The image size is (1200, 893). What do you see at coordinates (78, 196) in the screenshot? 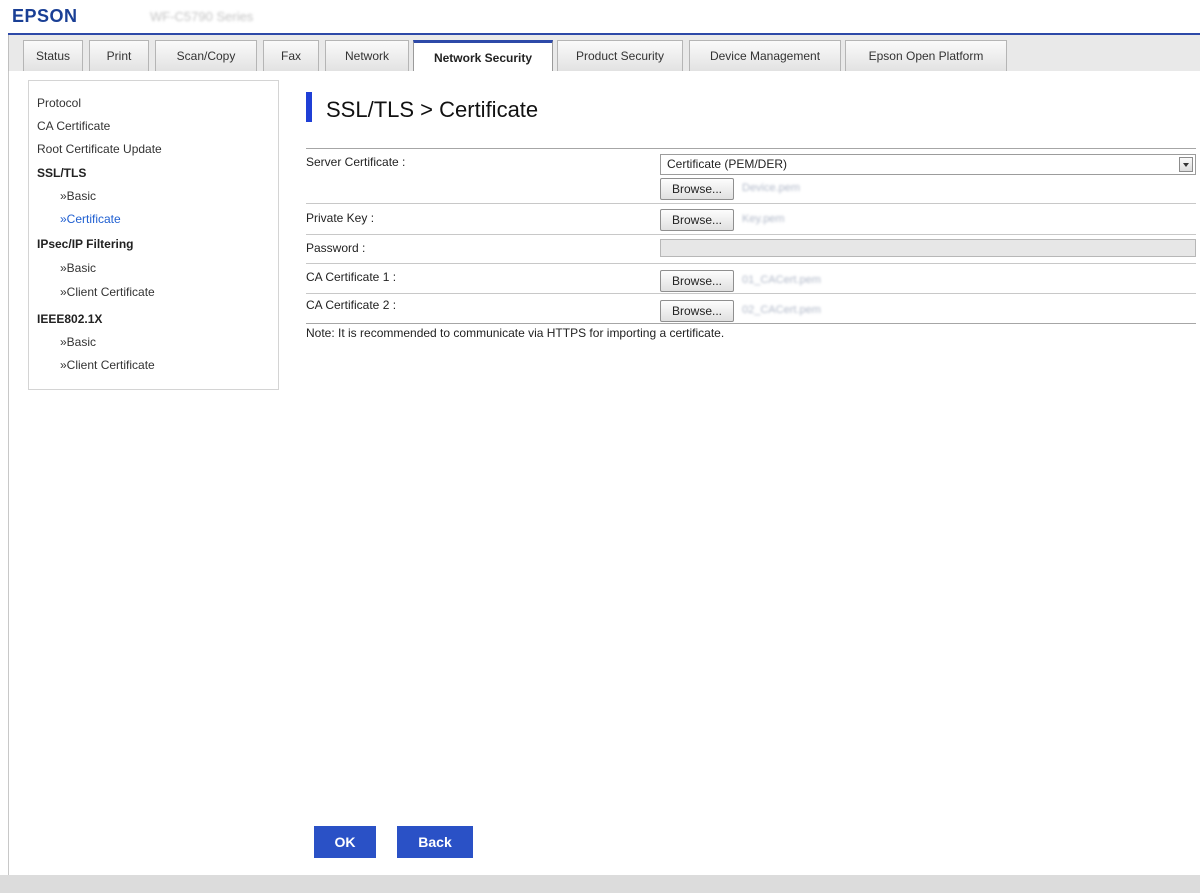
I see `sidebar-item-ssl-basic: »Basic` at bounding box center [78, 196].